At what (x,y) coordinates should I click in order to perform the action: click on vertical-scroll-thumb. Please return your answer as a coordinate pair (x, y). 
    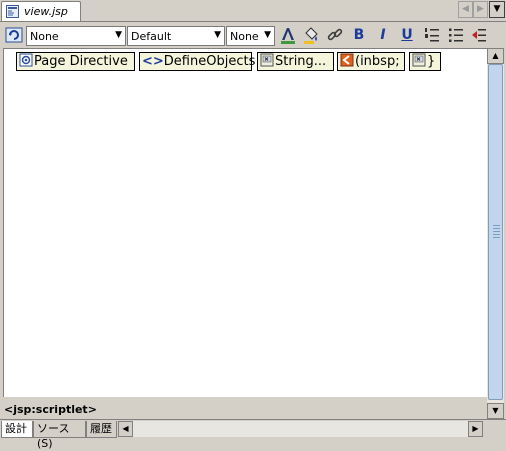
    Looking at the image, I should click on (495, 232).